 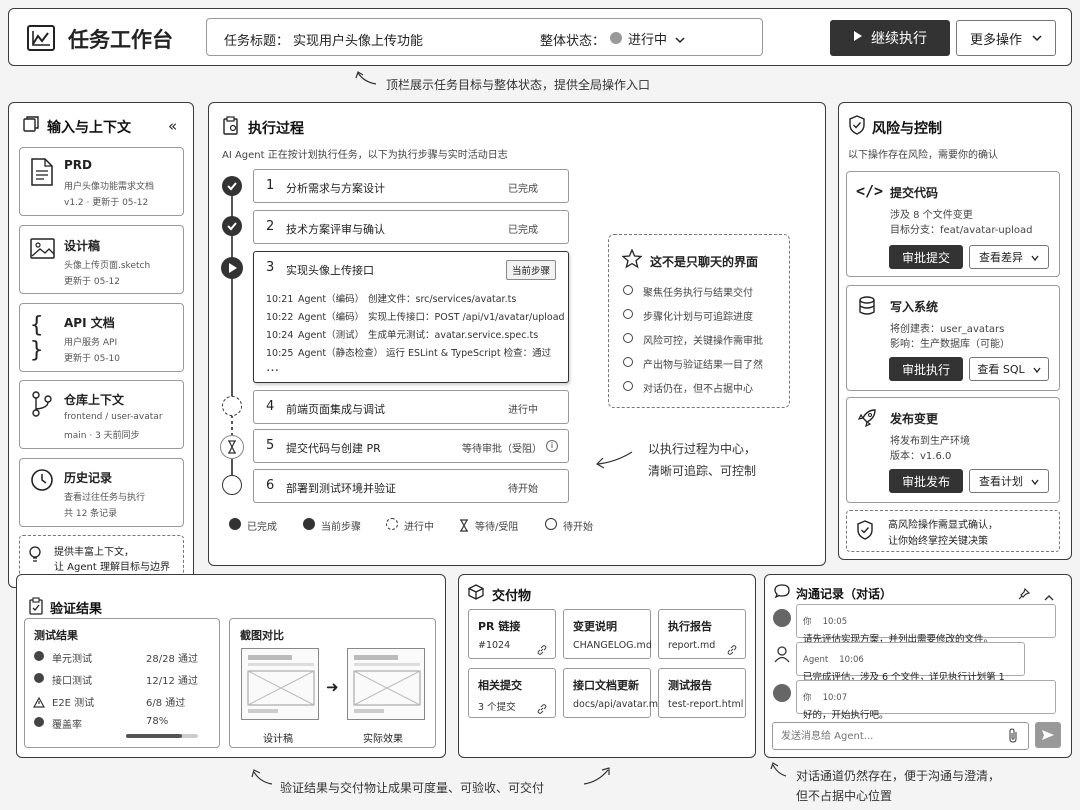 What do you see at coordinates (412, 788) in the screenshot?
I see `footer-annotation-left: 验证结果与交付物让成果可度量、可验收、可交付` at bounding box center [412, 788].